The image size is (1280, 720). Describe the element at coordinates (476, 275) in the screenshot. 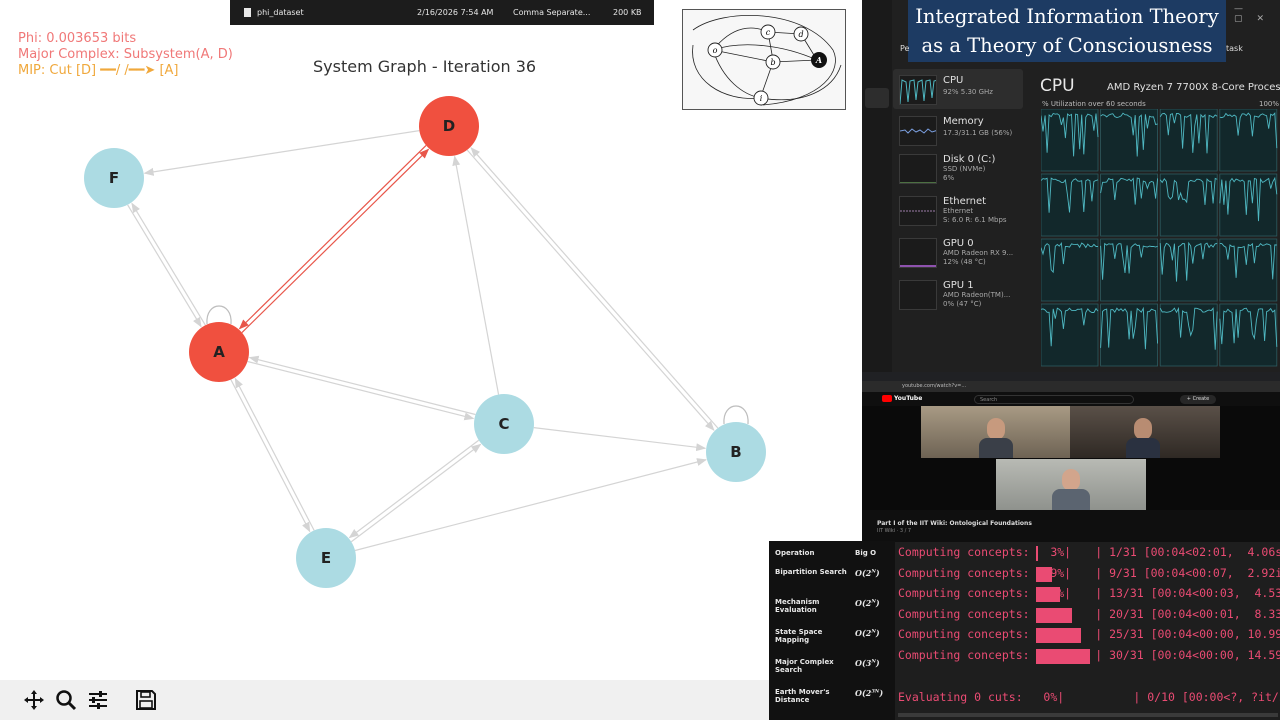

I see `edge-C-D` at that location.